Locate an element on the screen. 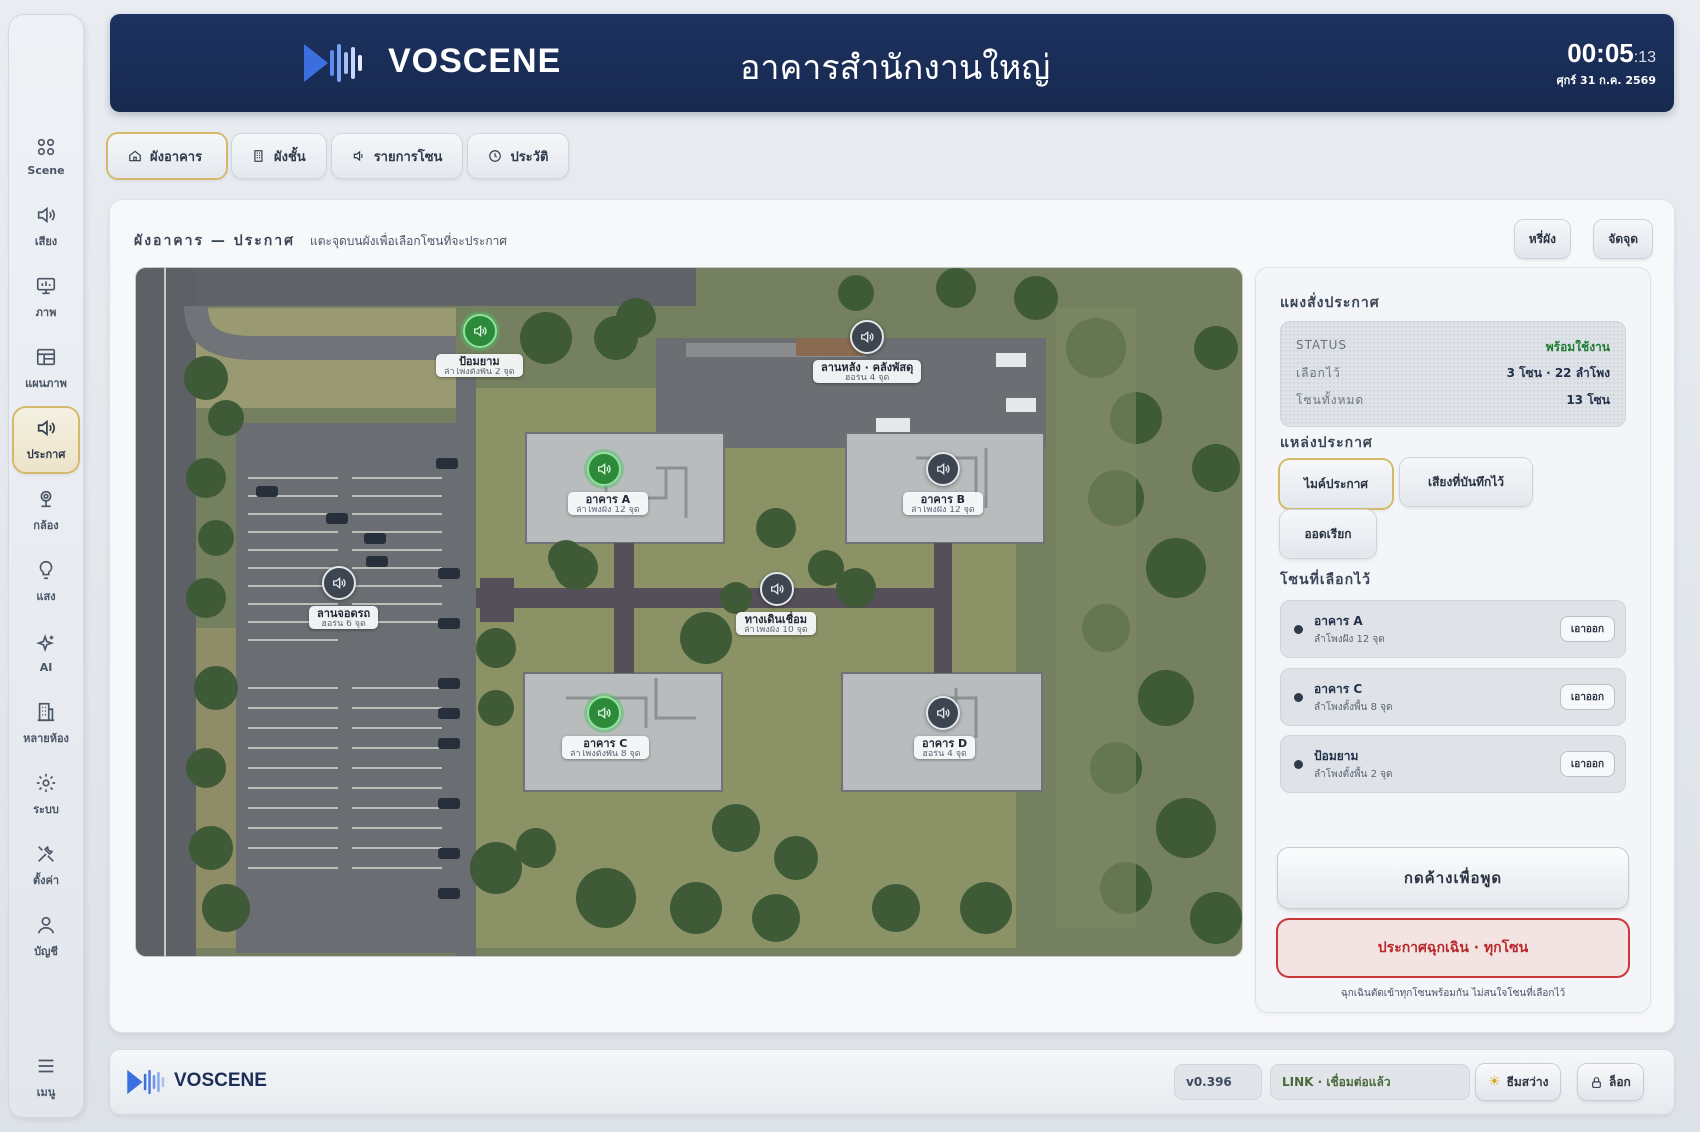 The image size is (1700, 1132). zone-name: ป้อมยาม is located at coordinates (479, 361).